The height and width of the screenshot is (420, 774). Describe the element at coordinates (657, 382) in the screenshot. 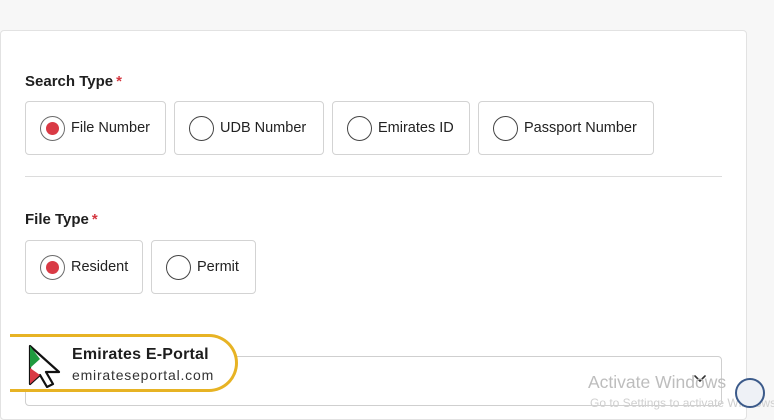

I see `activate-windows-watermark: Activate Windows` at that location.